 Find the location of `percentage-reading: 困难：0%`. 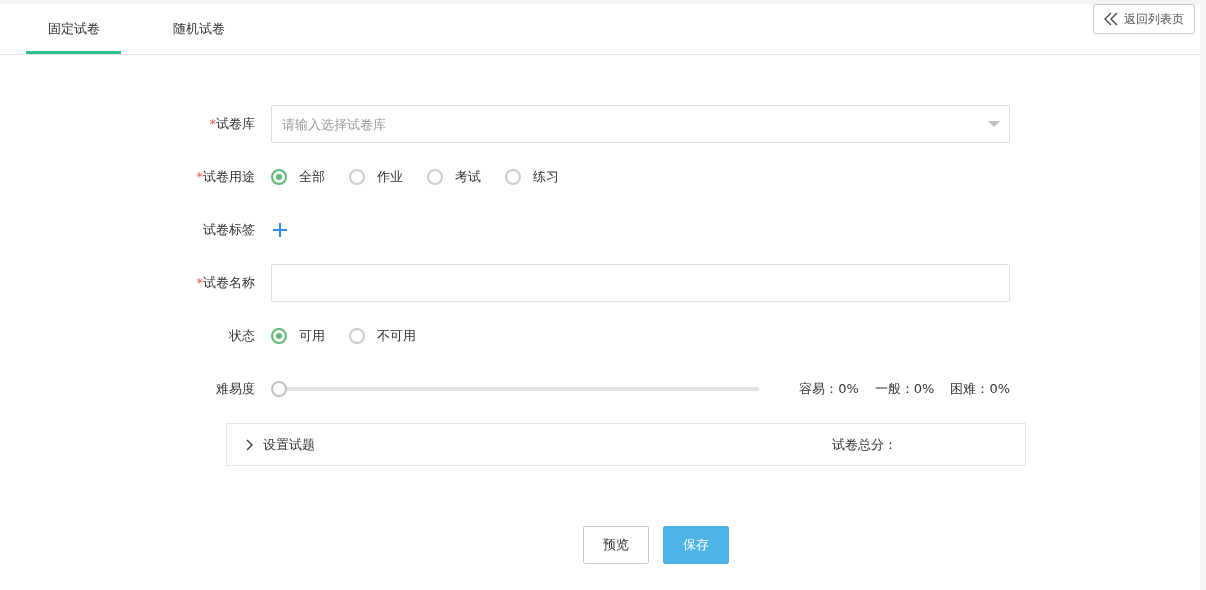

percentage-reading: 困难：0% is located at coordinates (980, 389).